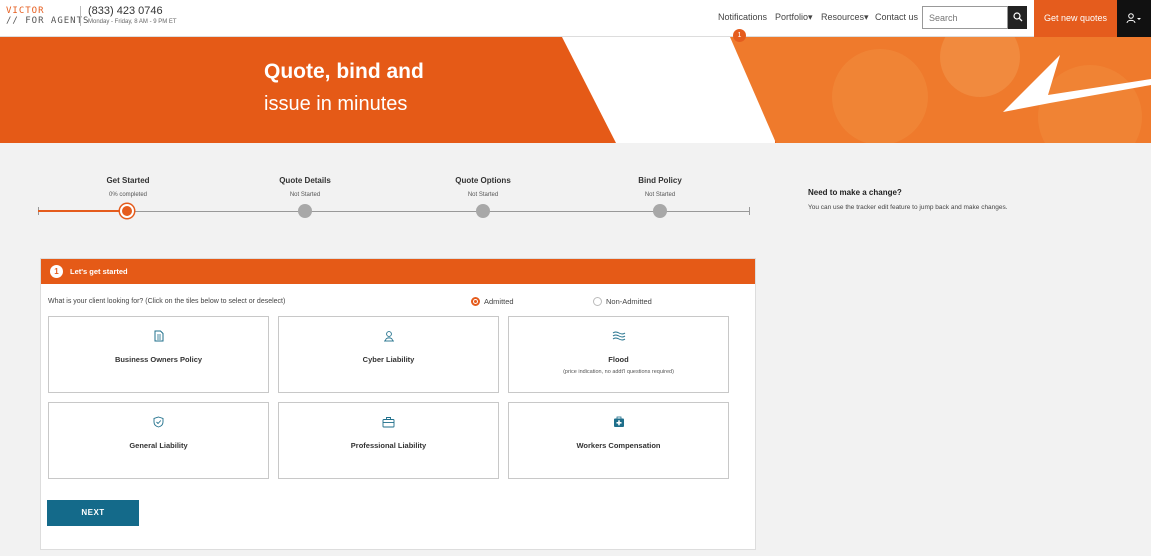  What do you see at coordinates (93, 513) in the screenshot?
I see `next-button: NEXT` at bounding box center [93, 513].